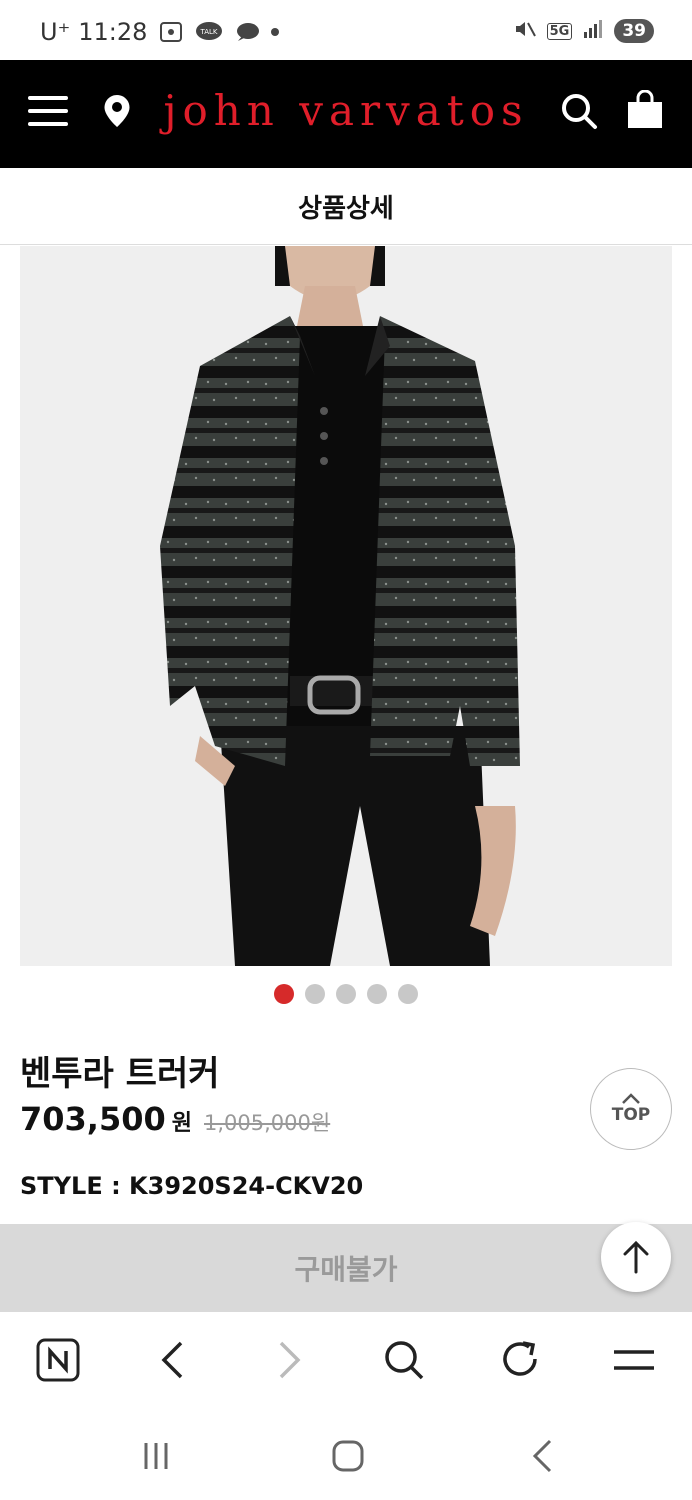 The width and height of the screenshot is (692, 1500). What do you see at coordinates (520, 1360) in the screenshot?
I see `reload-icon` at bounding box center [520, 1360].